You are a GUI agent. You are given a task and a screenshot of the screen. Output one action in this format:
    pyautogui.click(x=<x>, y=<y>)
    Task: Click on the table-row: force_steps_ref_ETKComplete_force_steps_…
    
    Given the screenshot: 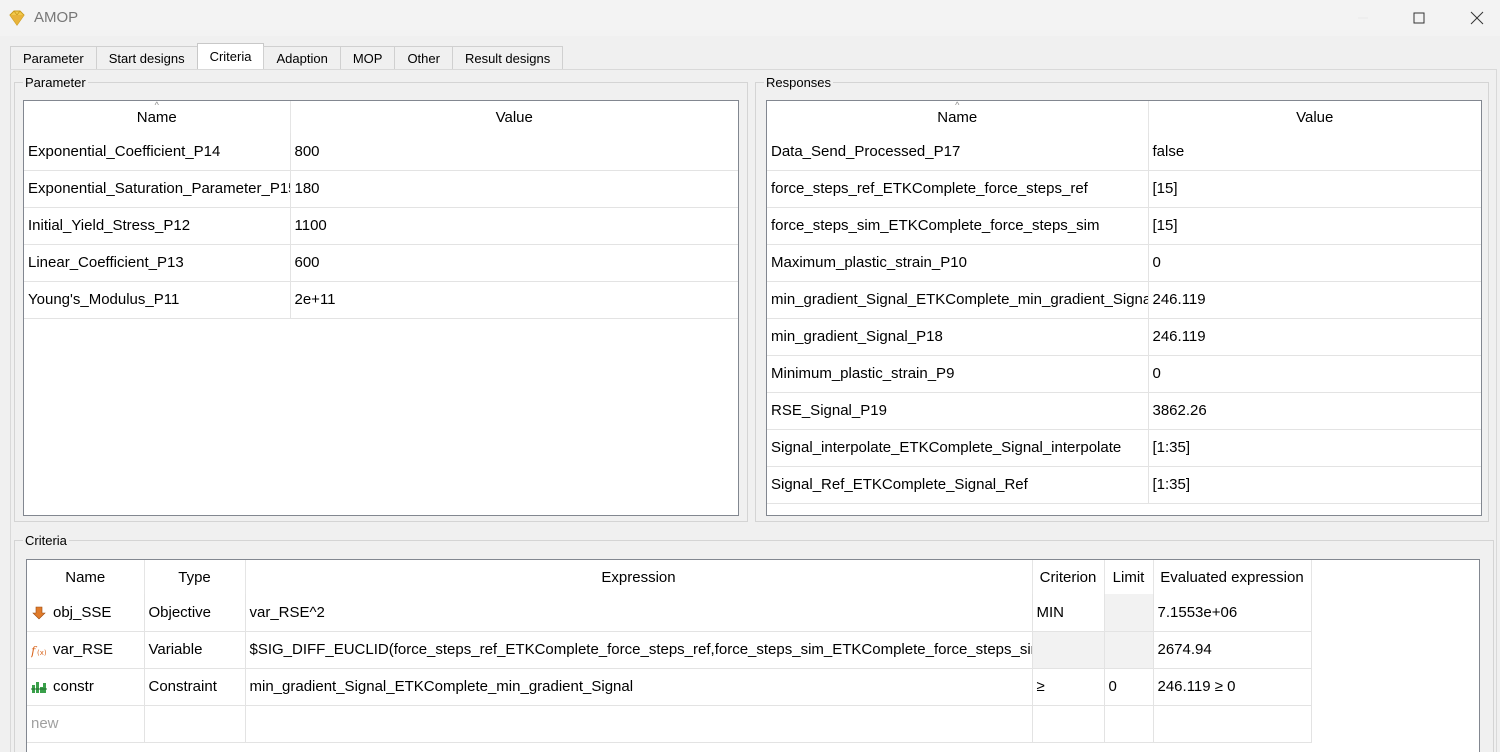 What is the action you would take?
    pyautogui.click(x=1124, y=189)
    